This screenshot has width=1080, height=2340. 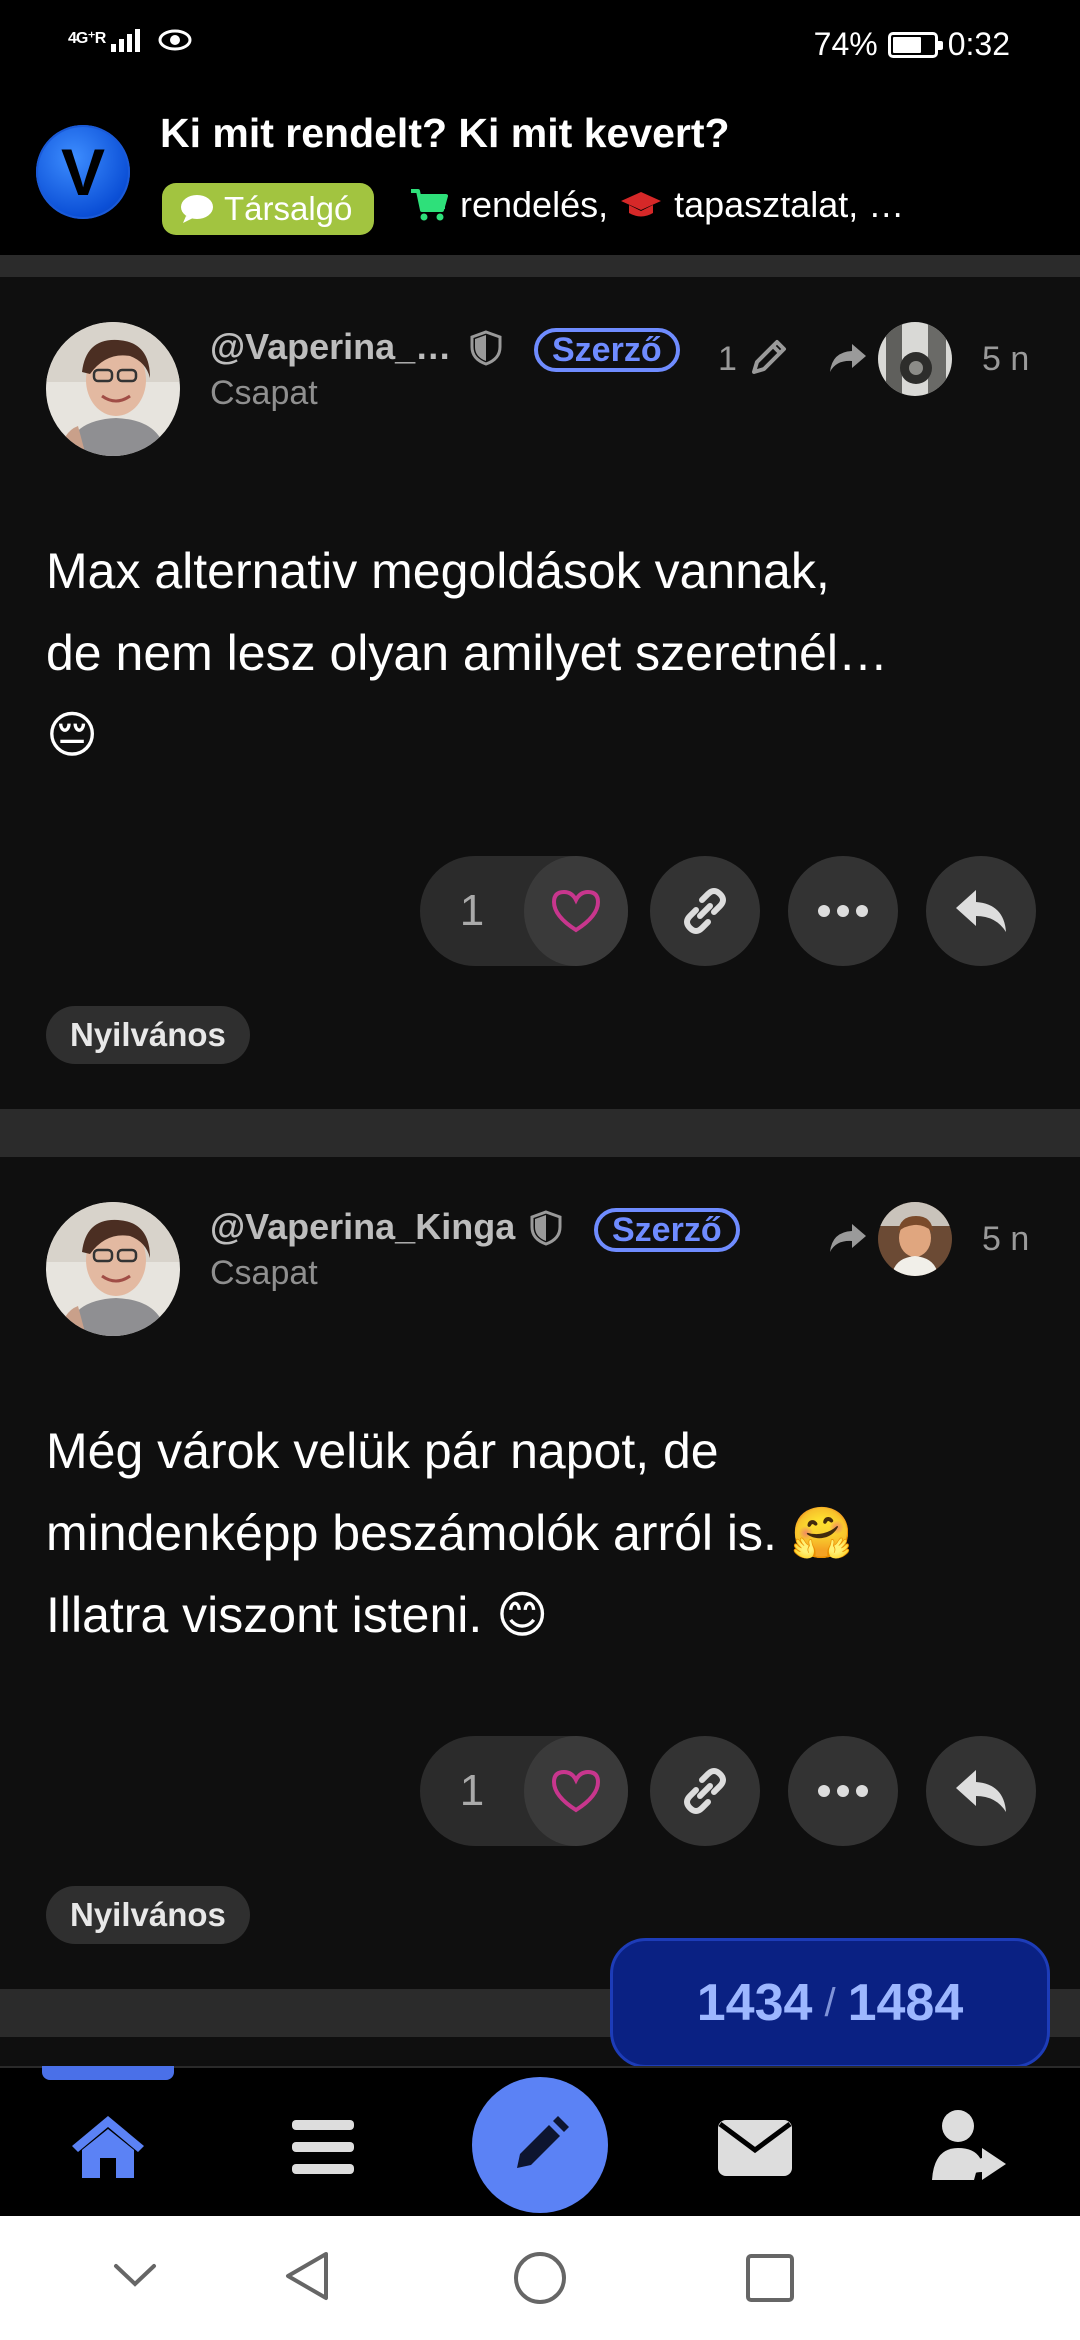 What do you see at coordinates (197, 209) in the screenshot?
I see `chat-bubble-icon` at bounding box center [197, 209].